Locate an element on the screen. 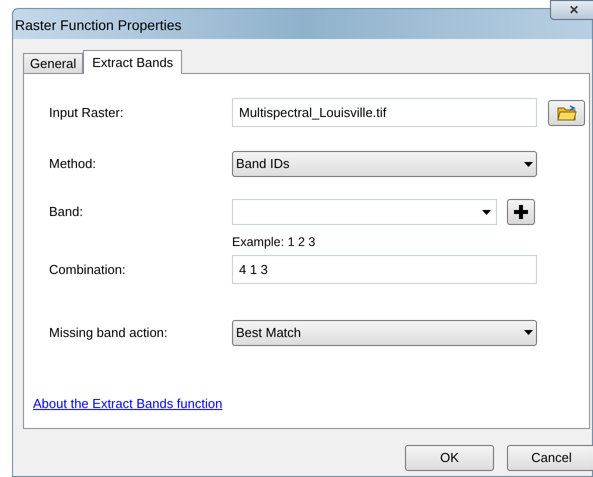  help-link: About the Extract Bands function is located at coordinates (127, 404).